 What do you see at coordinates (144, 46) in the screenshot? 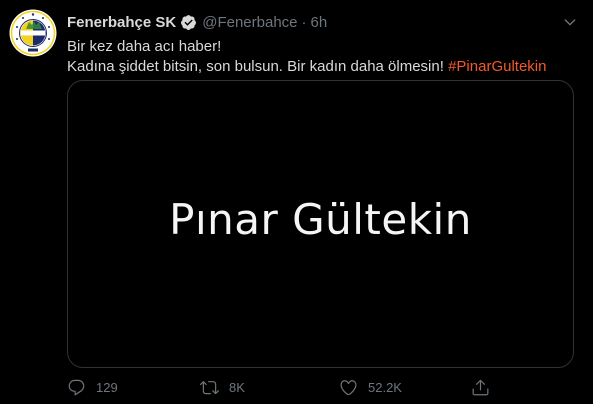
I see `tweet-text-line-1: Bir kez daha acı haber!` at bounding box center [144, 46].